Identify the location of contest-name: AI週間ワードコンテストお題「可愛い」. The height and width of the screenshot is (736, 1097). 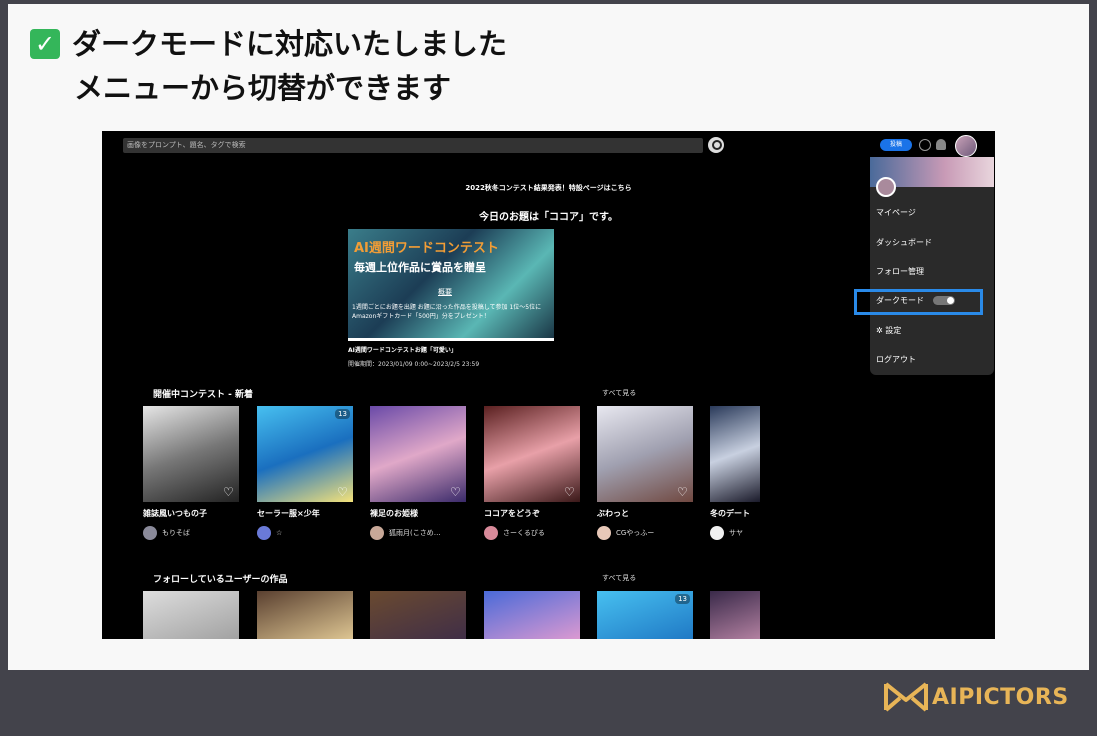
(402, 349).